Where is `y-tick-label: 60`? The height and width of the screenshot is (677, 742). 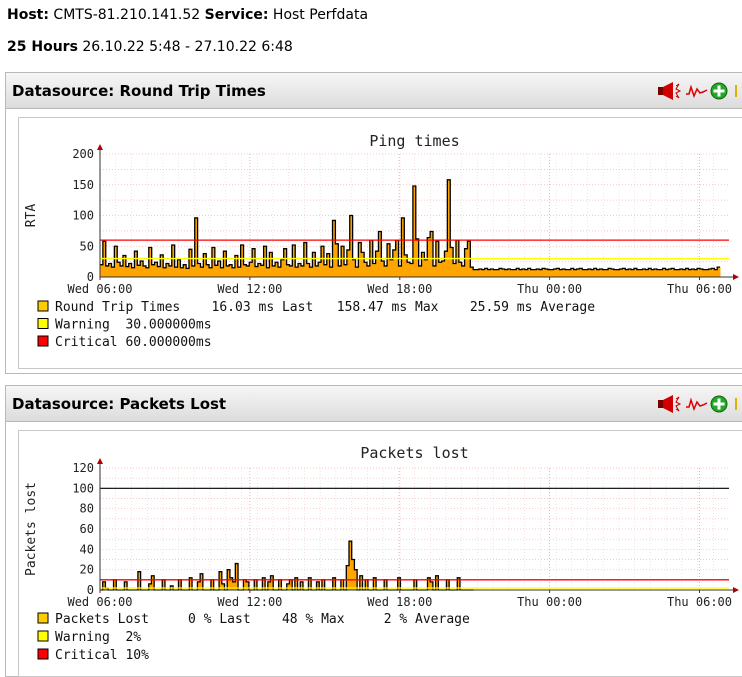
y-tick-label: 60 is located at coordinates (87, 529).